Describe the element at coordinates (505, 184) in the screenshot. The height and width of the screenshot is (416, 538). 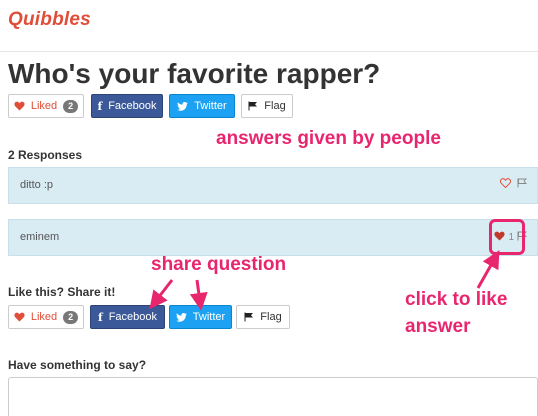
I see `heart-outline-icon` at that location.